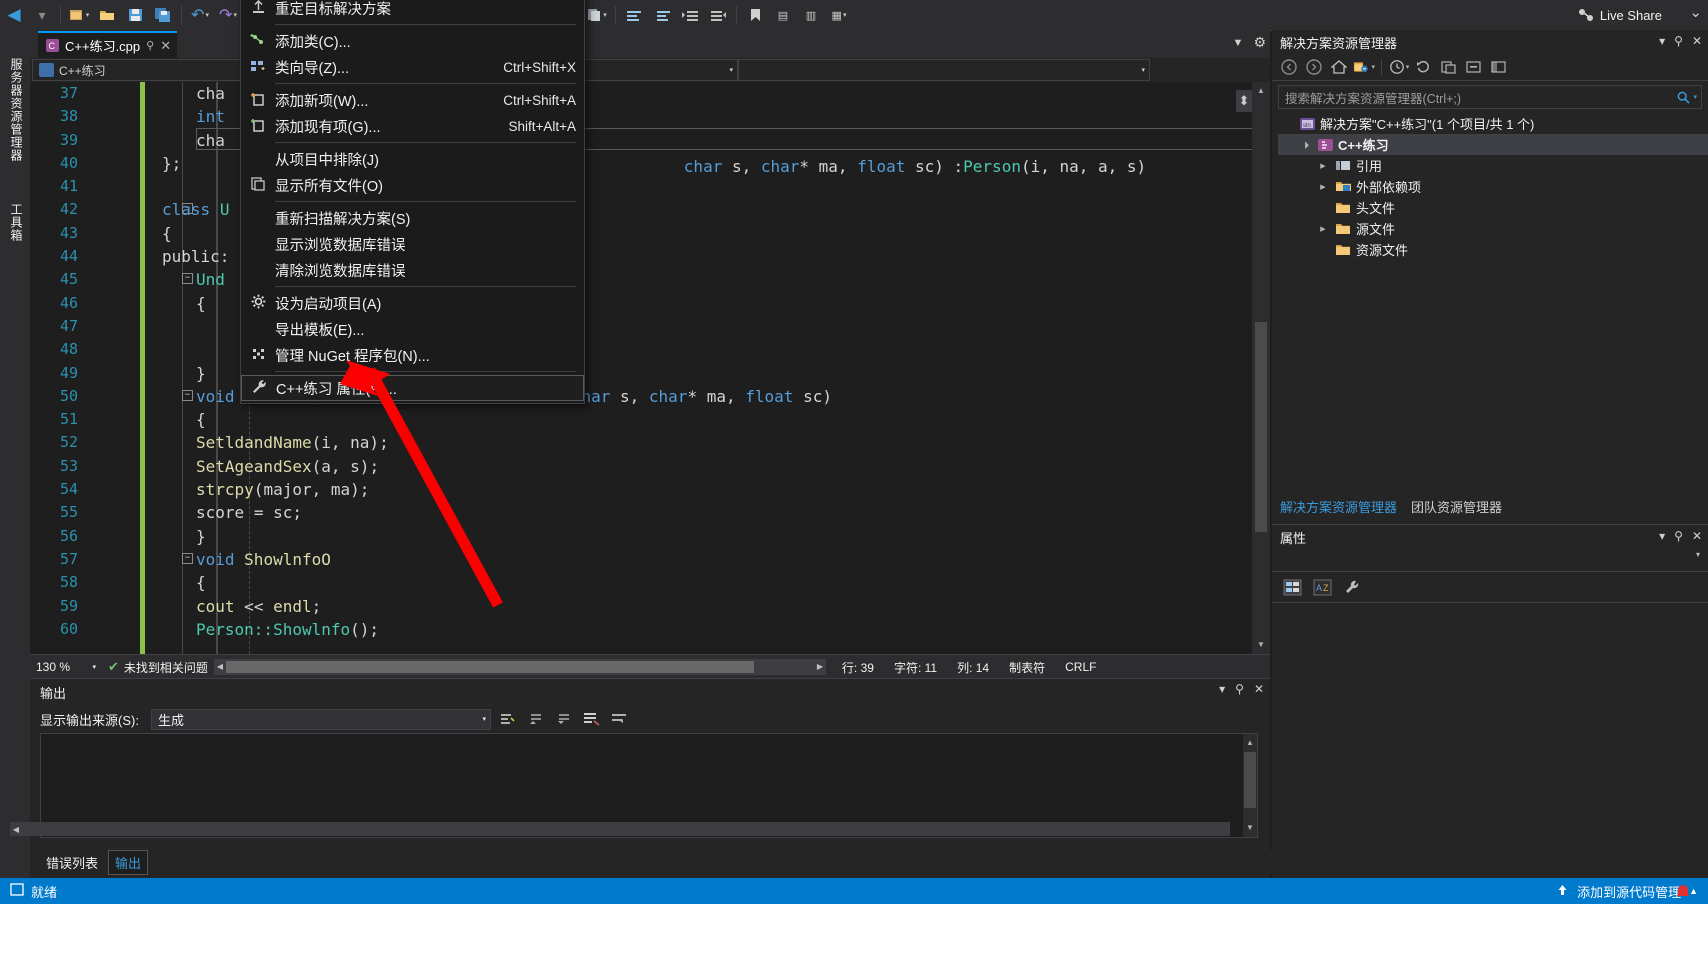 The width and height of the screenshot is (1708, 978). I want to click on word-wrap-icon, so click(620, 719).